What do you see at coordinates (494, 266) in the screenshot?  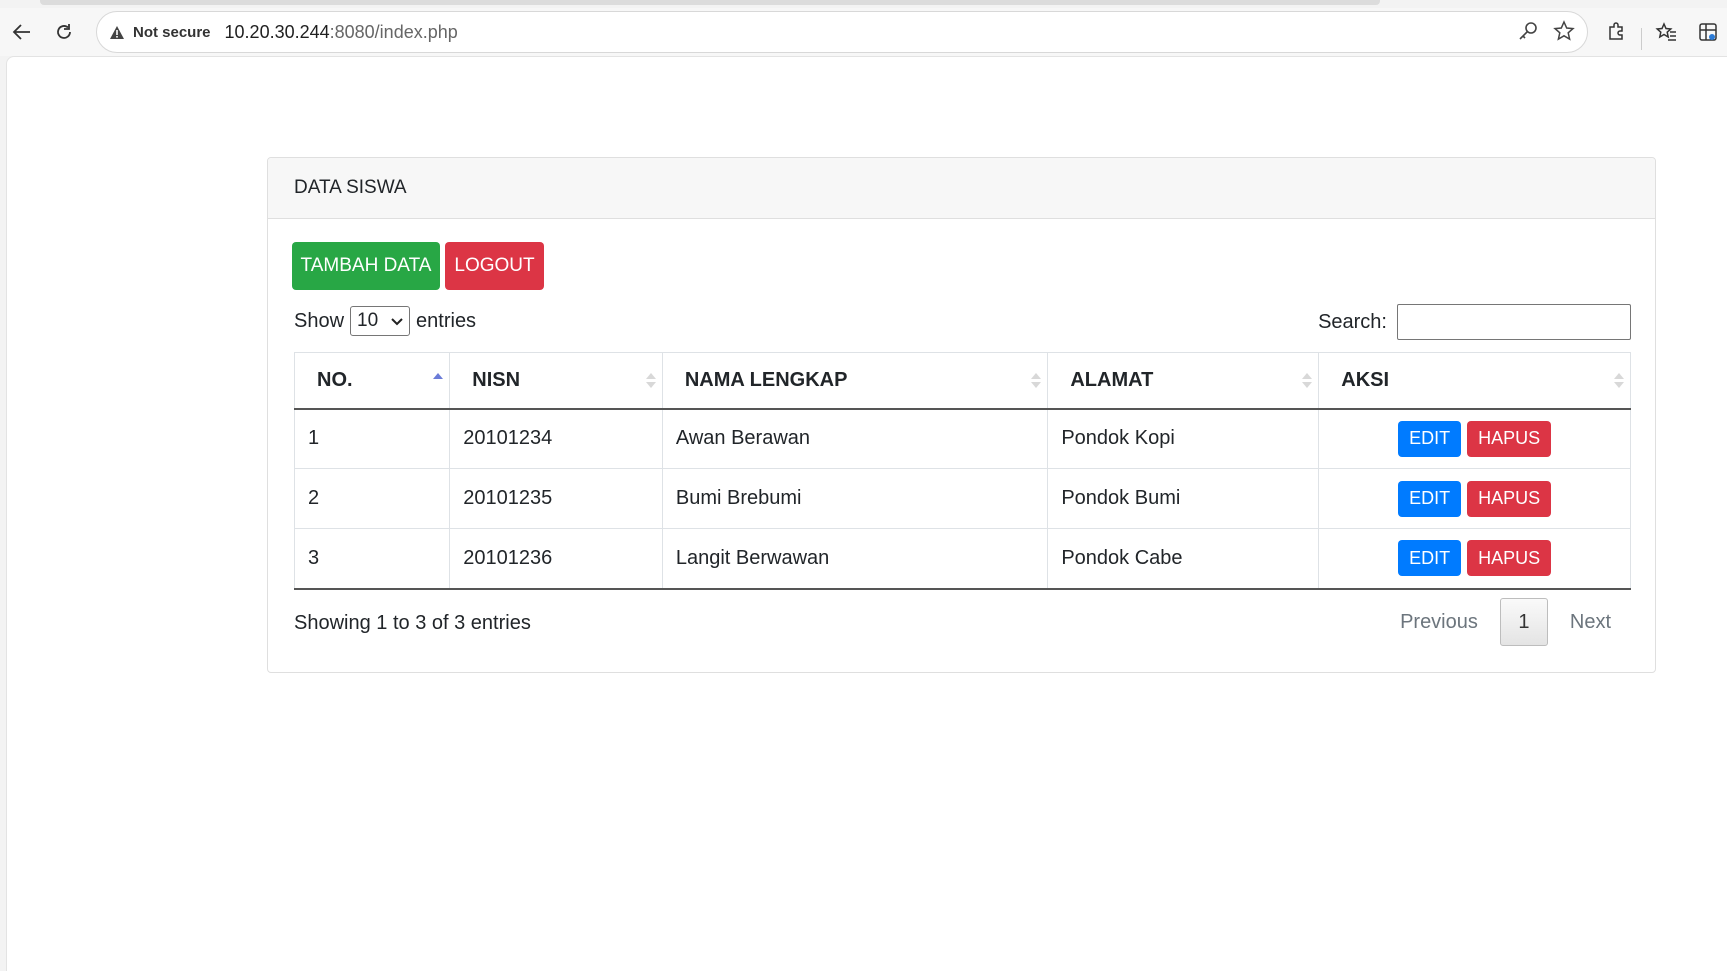 I see `logout-button: LOGOUT` at bounding box center [494, 266].